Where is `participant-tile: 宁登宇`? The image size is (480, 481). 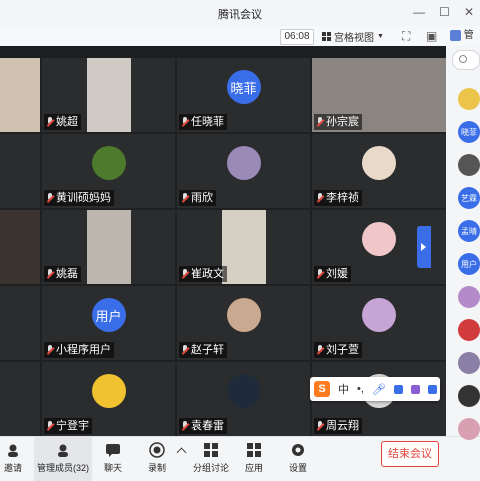
participant-tile: 宁登宇 is located at coordinates (108, 399).